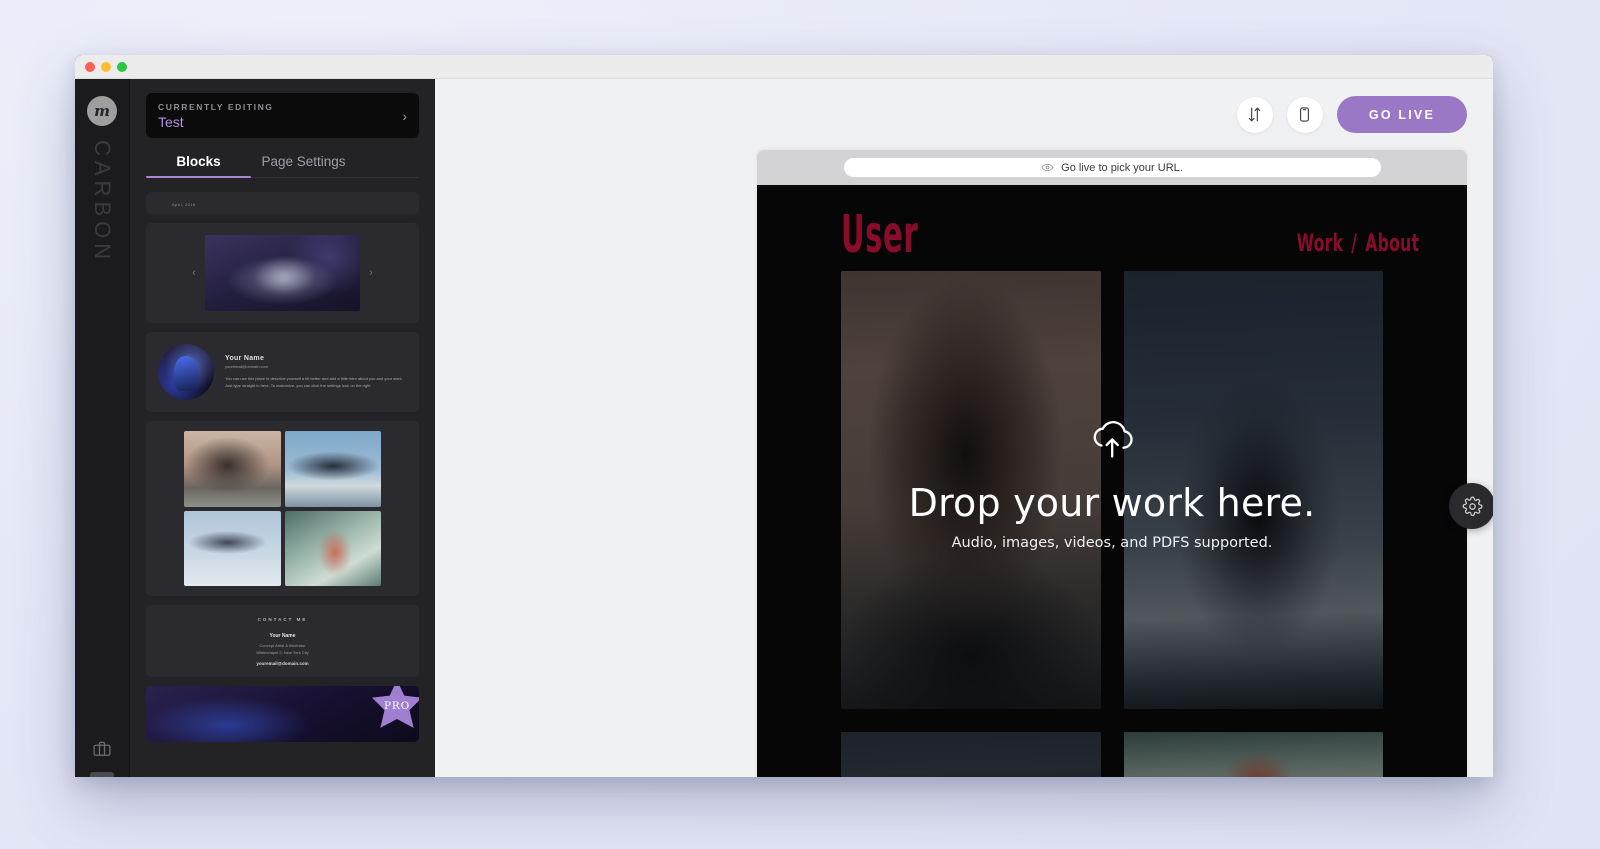 The image size is (1600, 849). I want to click on avatar, so click(186, 372).